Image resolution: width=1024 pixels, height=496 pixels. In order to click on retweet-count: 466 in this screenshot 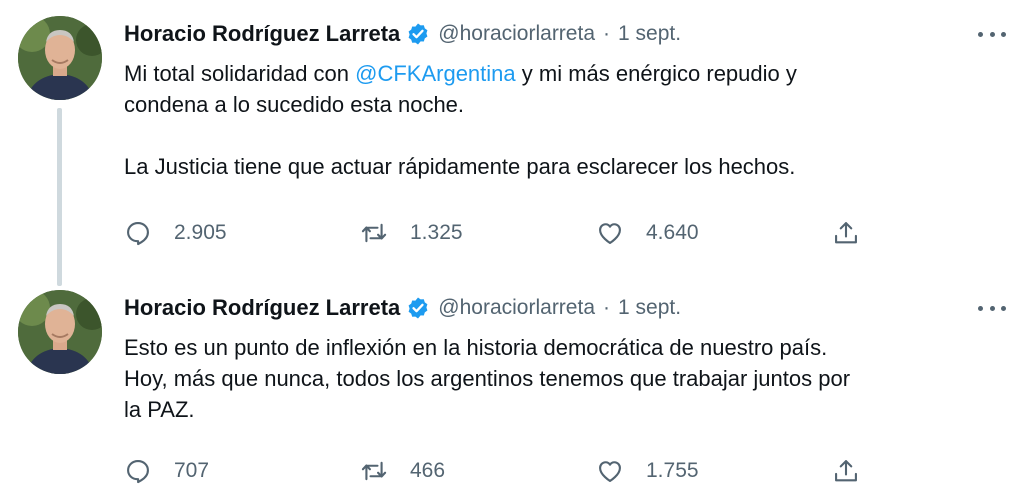, I will do `click(428, 470)`.